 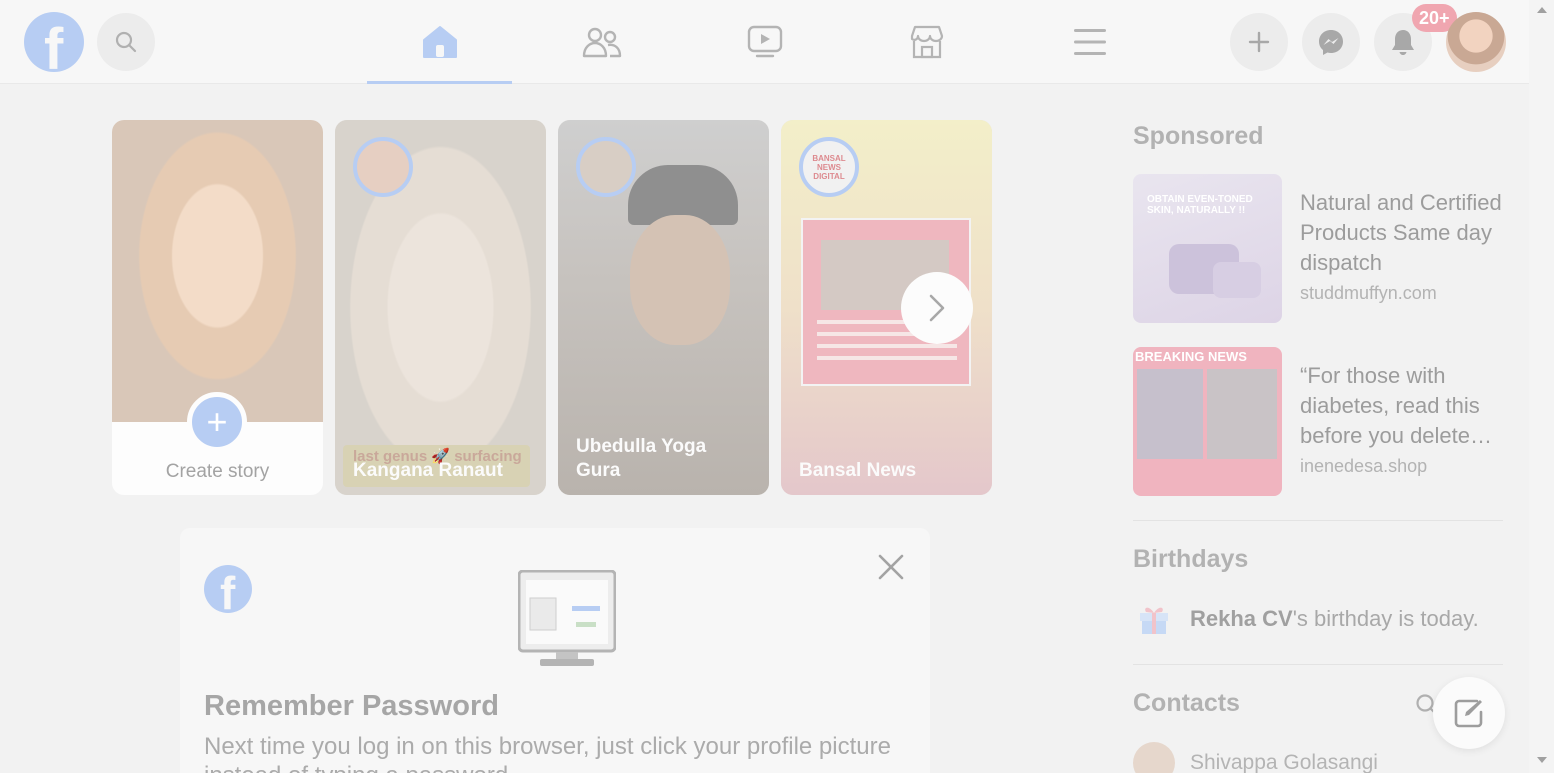 I want to click on create-button, so click(x=1259, y=42).